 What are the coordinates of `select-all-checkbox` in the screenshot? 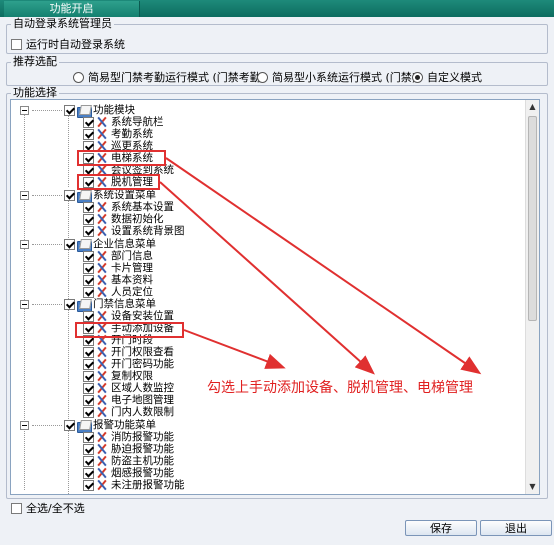 It's located at (16, 508).